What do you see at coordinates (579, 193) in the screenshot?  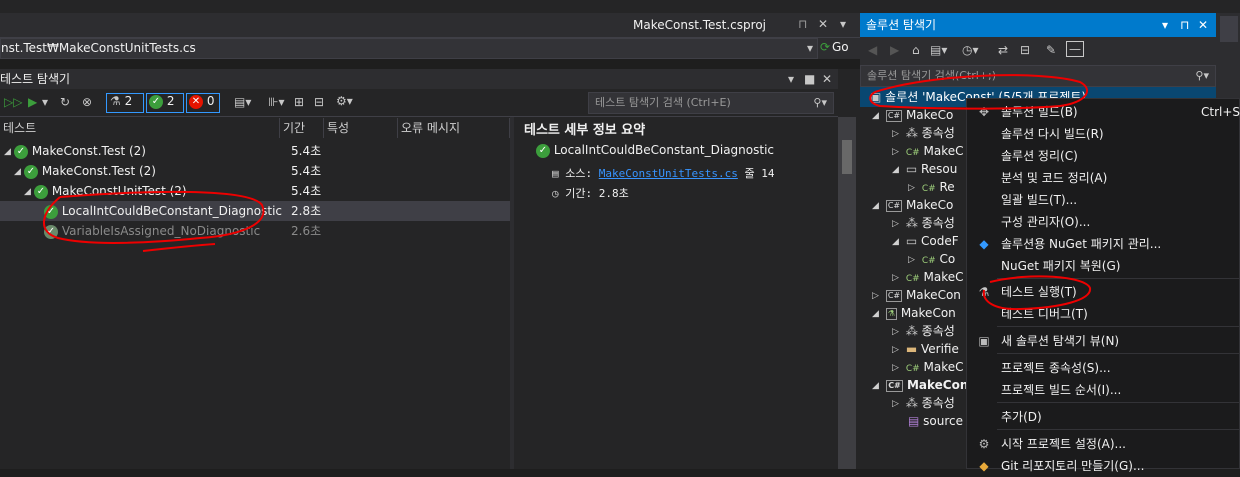 I see `duration-label: 기간:` at bounding box center [579, 193].